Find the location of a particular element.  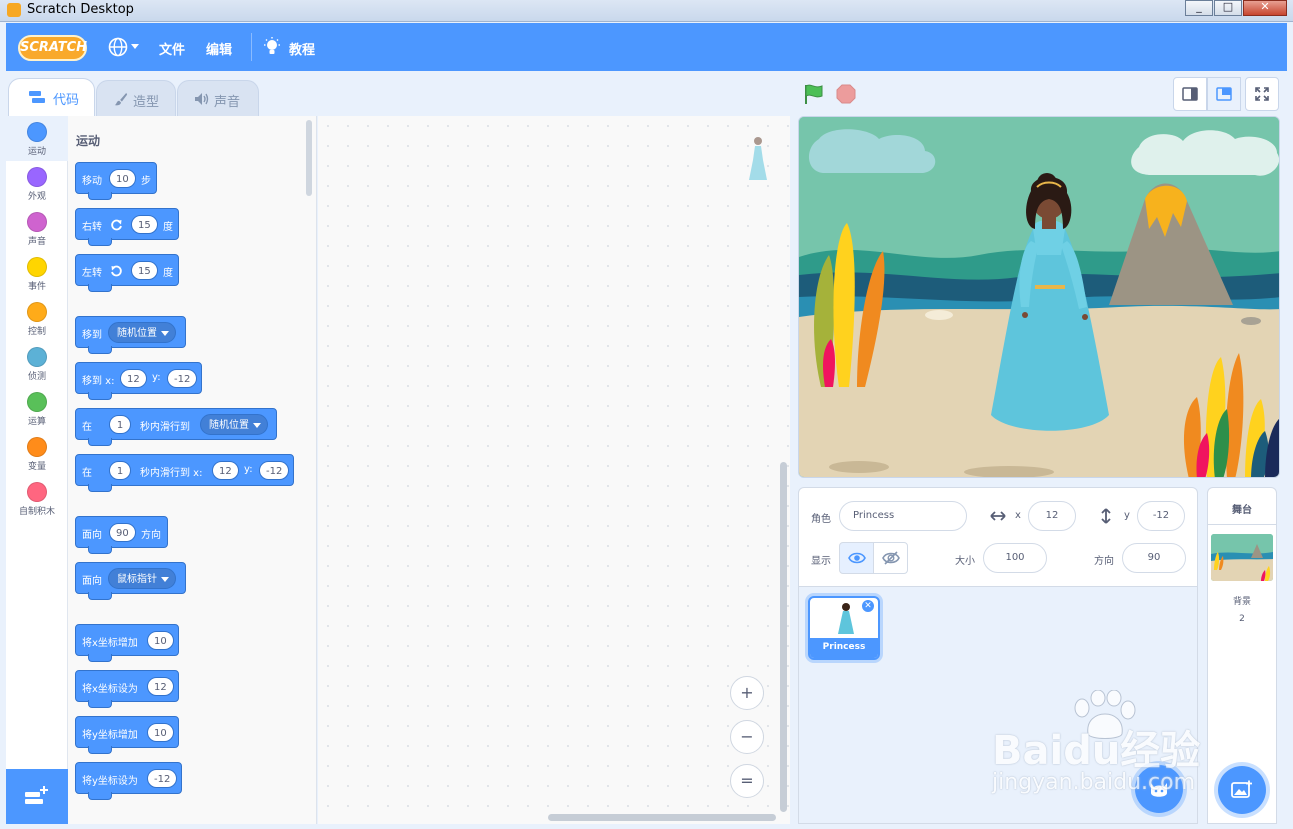

x-position-input: 12 is located at coordinates (1052, 516).